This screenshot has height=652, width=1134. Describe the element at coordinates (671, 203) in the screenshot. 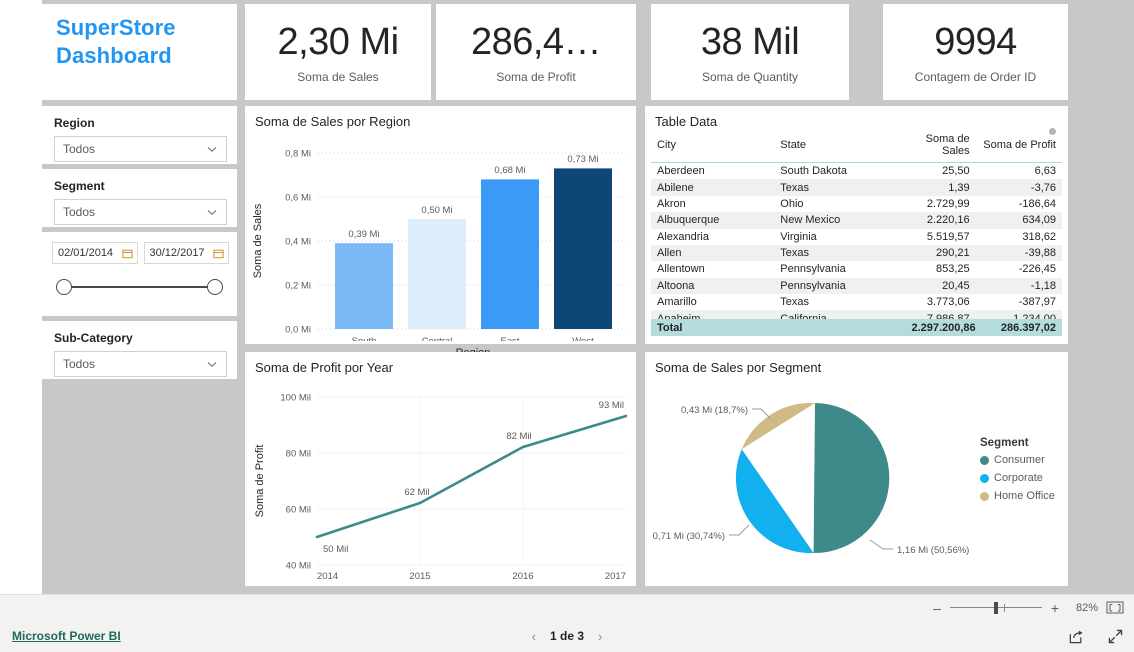

I see `cell-city: Akron` at that location.